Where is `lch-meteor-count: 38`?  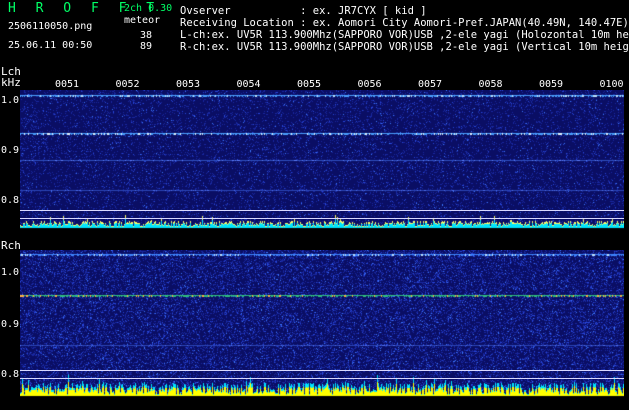 lch-meteor-count: 38 is located at coordinates (146, 35).